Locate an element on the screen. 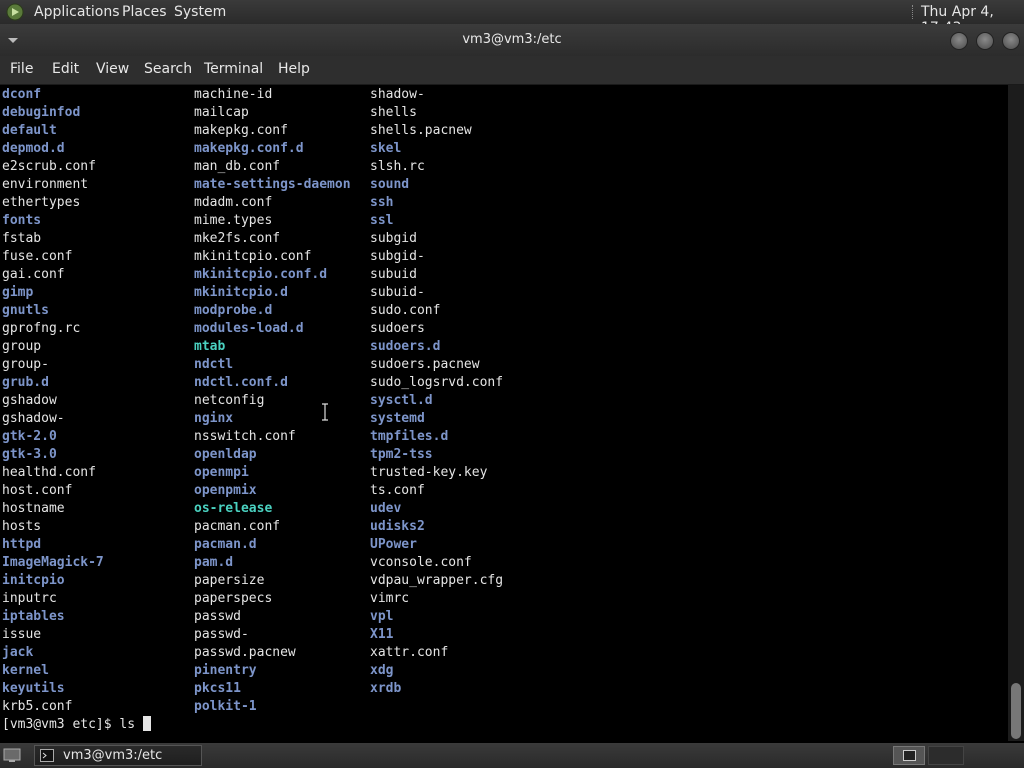 This screenshot has width=1024, height=768. menu-edit: Edit is located at coordinates (65, 69).